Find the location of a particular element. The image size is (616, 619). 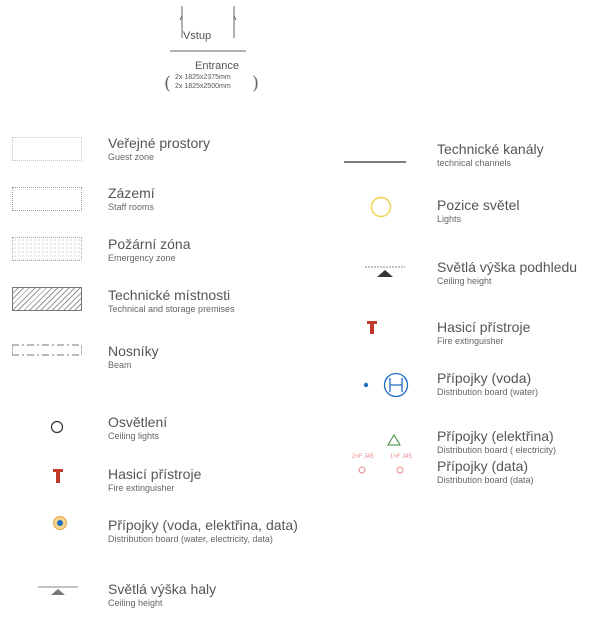

legend-item-ceiling-lights: Osvětlení Ceiling lights is located at coordinates (137, 428).